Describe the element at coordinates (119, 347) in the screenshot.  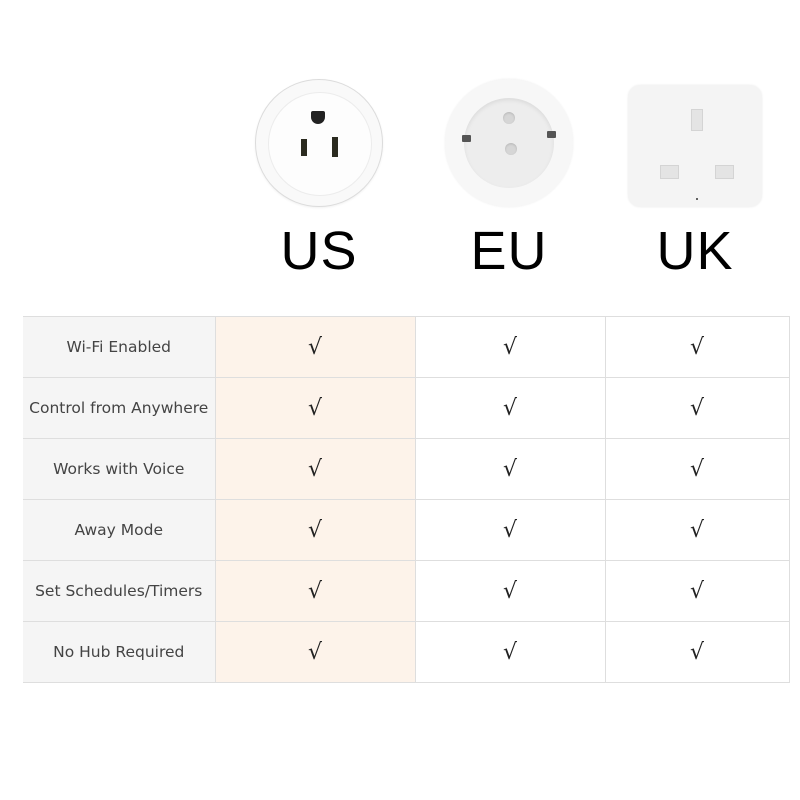
I see `feature-label: Wi-Fi Enabled` at that location.